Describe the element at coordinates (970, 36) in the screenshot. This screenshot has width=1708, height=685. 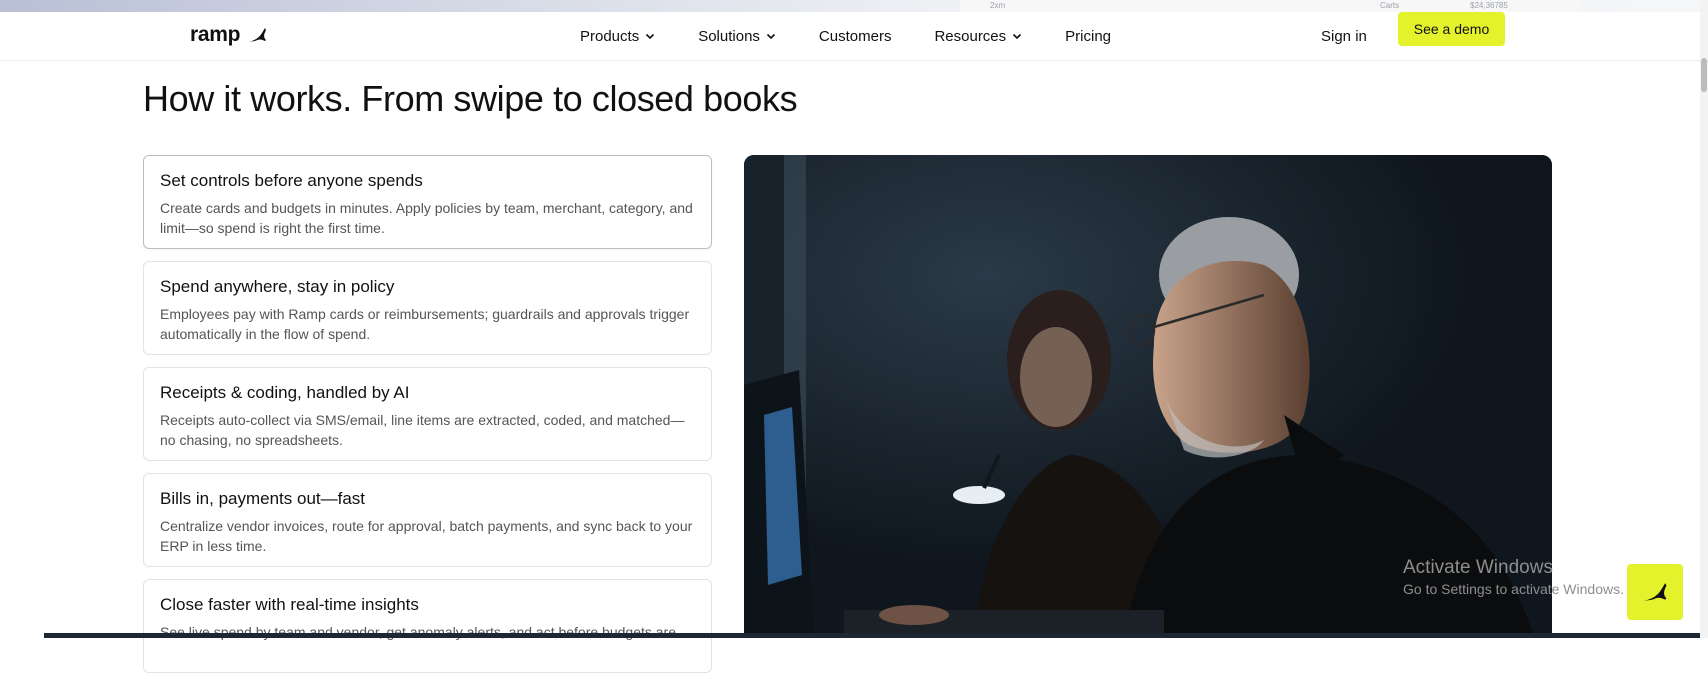
I see `nav-resources-label: Resources` at that location.